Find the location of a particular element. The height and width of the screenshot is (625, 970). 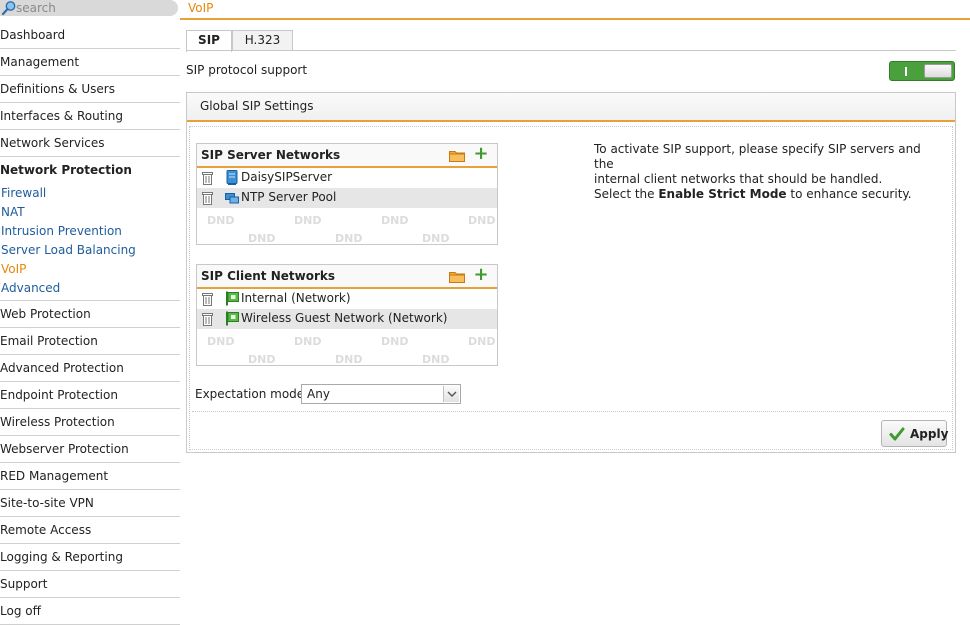

info-text: Select the is located at coordinates (626, 194).